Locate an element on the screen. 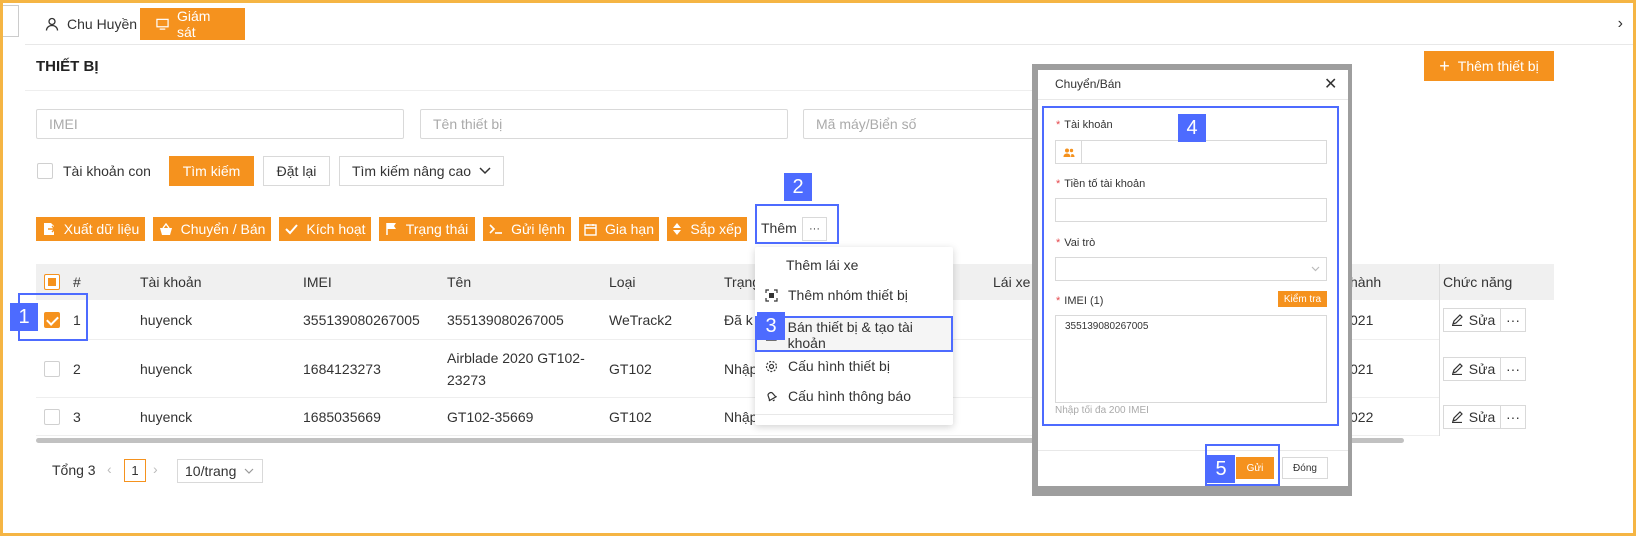 The image size is (1636, 536). send-command-label: Gửi lệnh is located at coordinates (538, 229).